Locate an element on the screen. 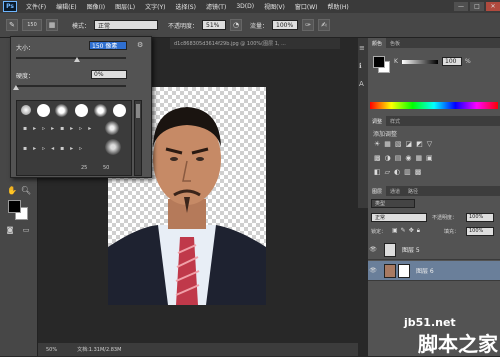  layer-filter-select: 类型 is located at coordinates (393, 203).